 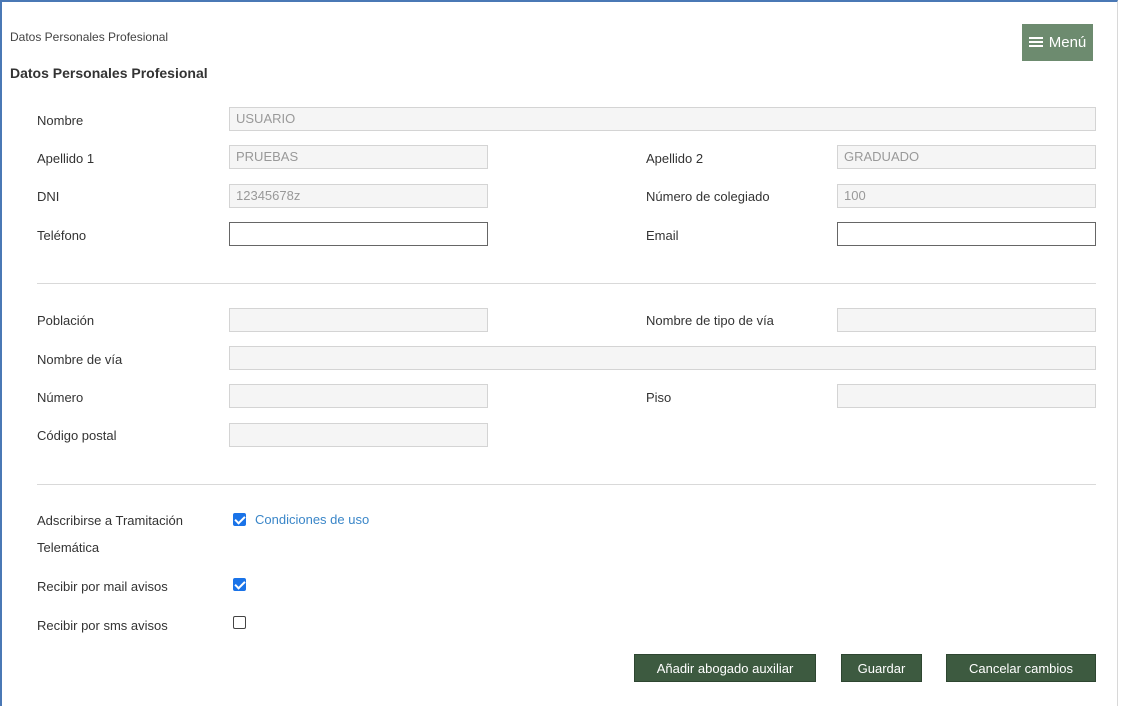 What do you see at coordinates (1067, 42) in the screenshot?
I see `menu-button-label: Menú` at bounding box center [1067, 42].